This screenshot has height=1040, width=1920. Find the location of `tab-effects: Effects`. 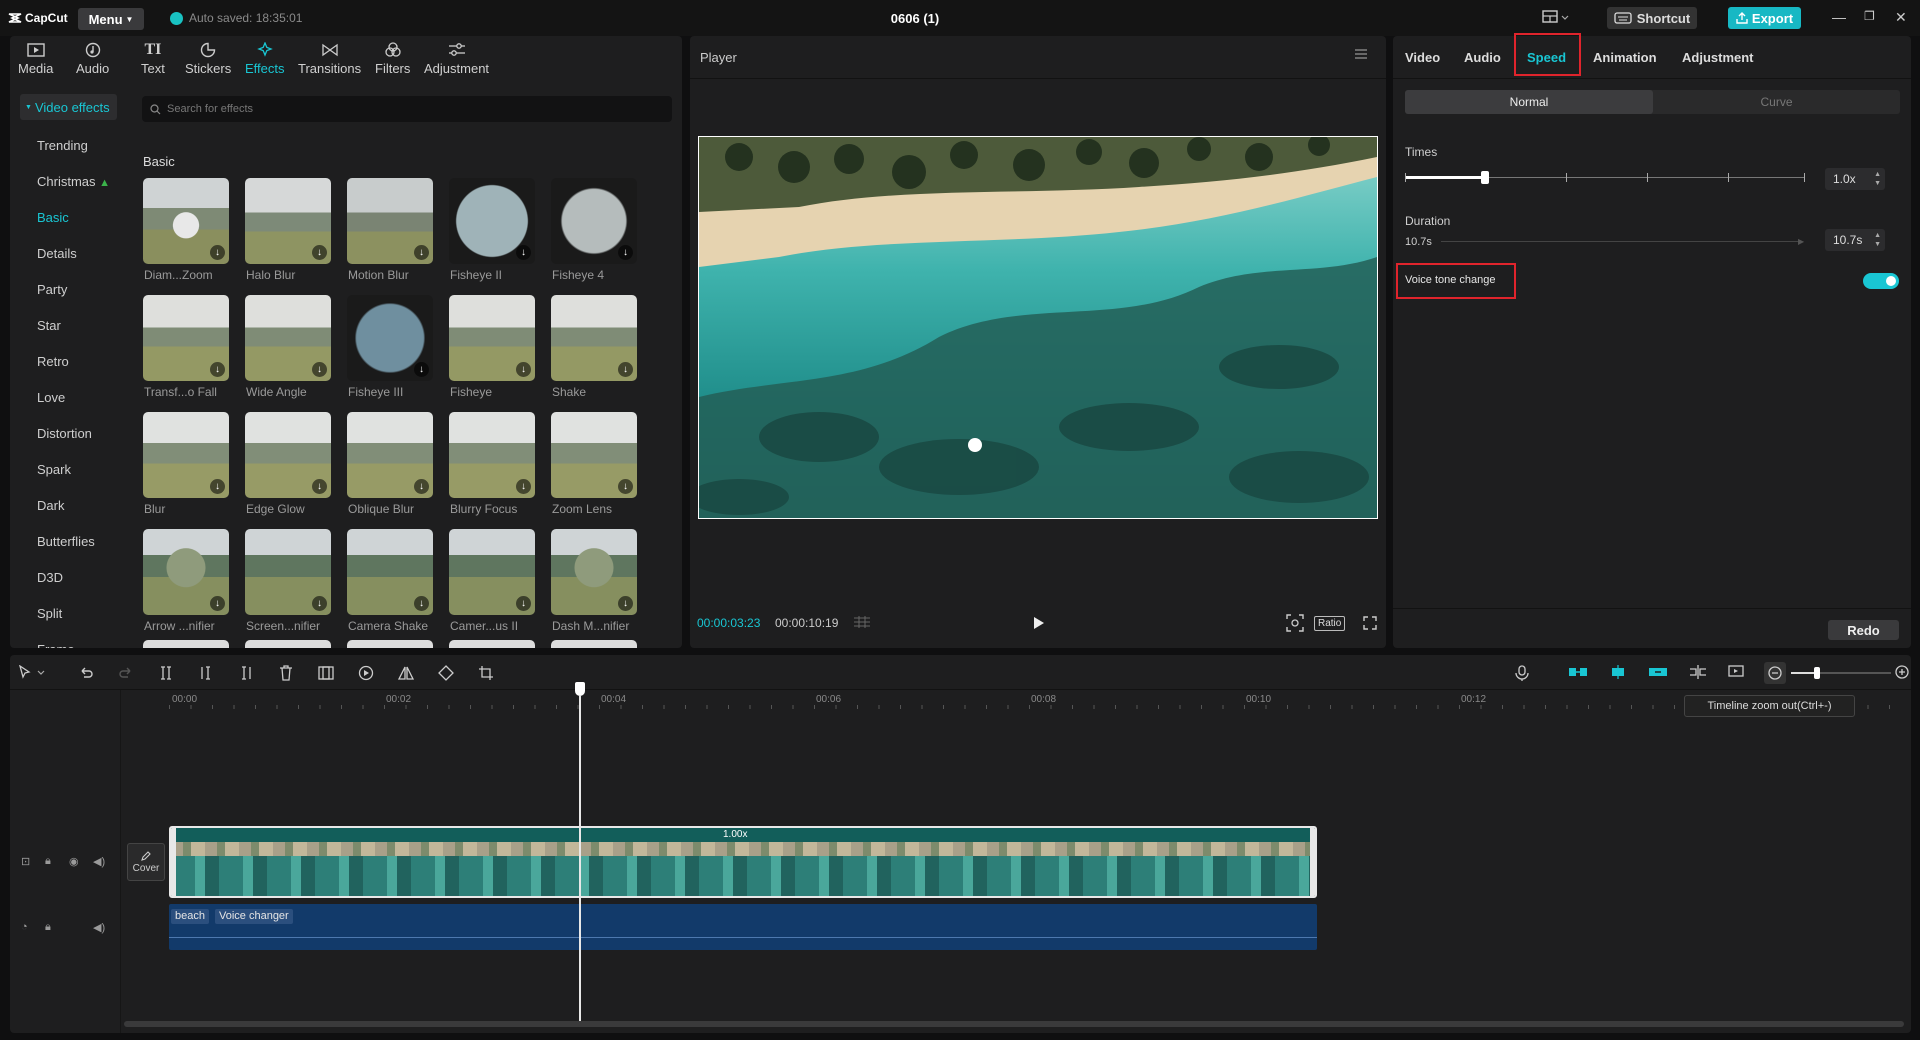

tab-effects: Effects is located at coordinates (265, 59).